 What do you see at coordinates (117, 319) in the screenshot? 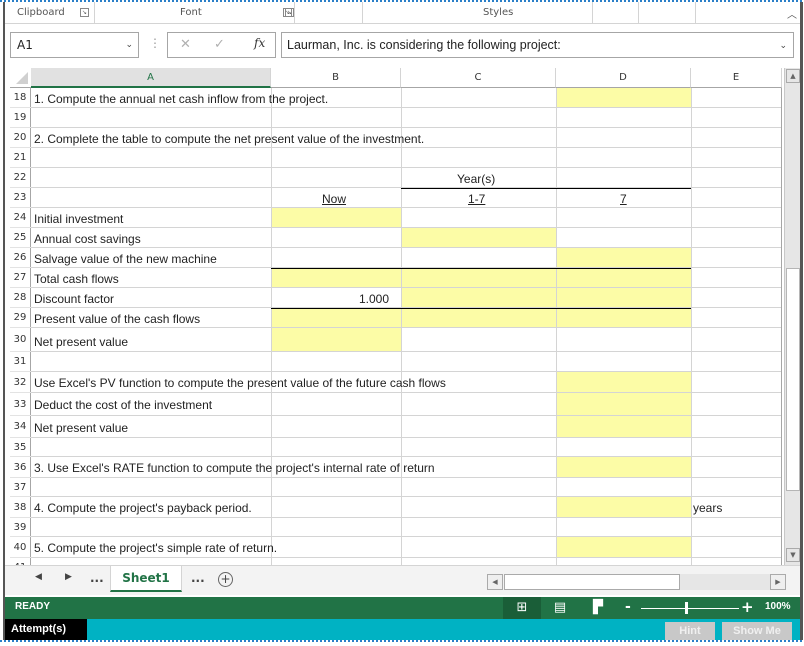
I see `cell-a29: Present value of the cash flows` at bounding box center [117, 319].